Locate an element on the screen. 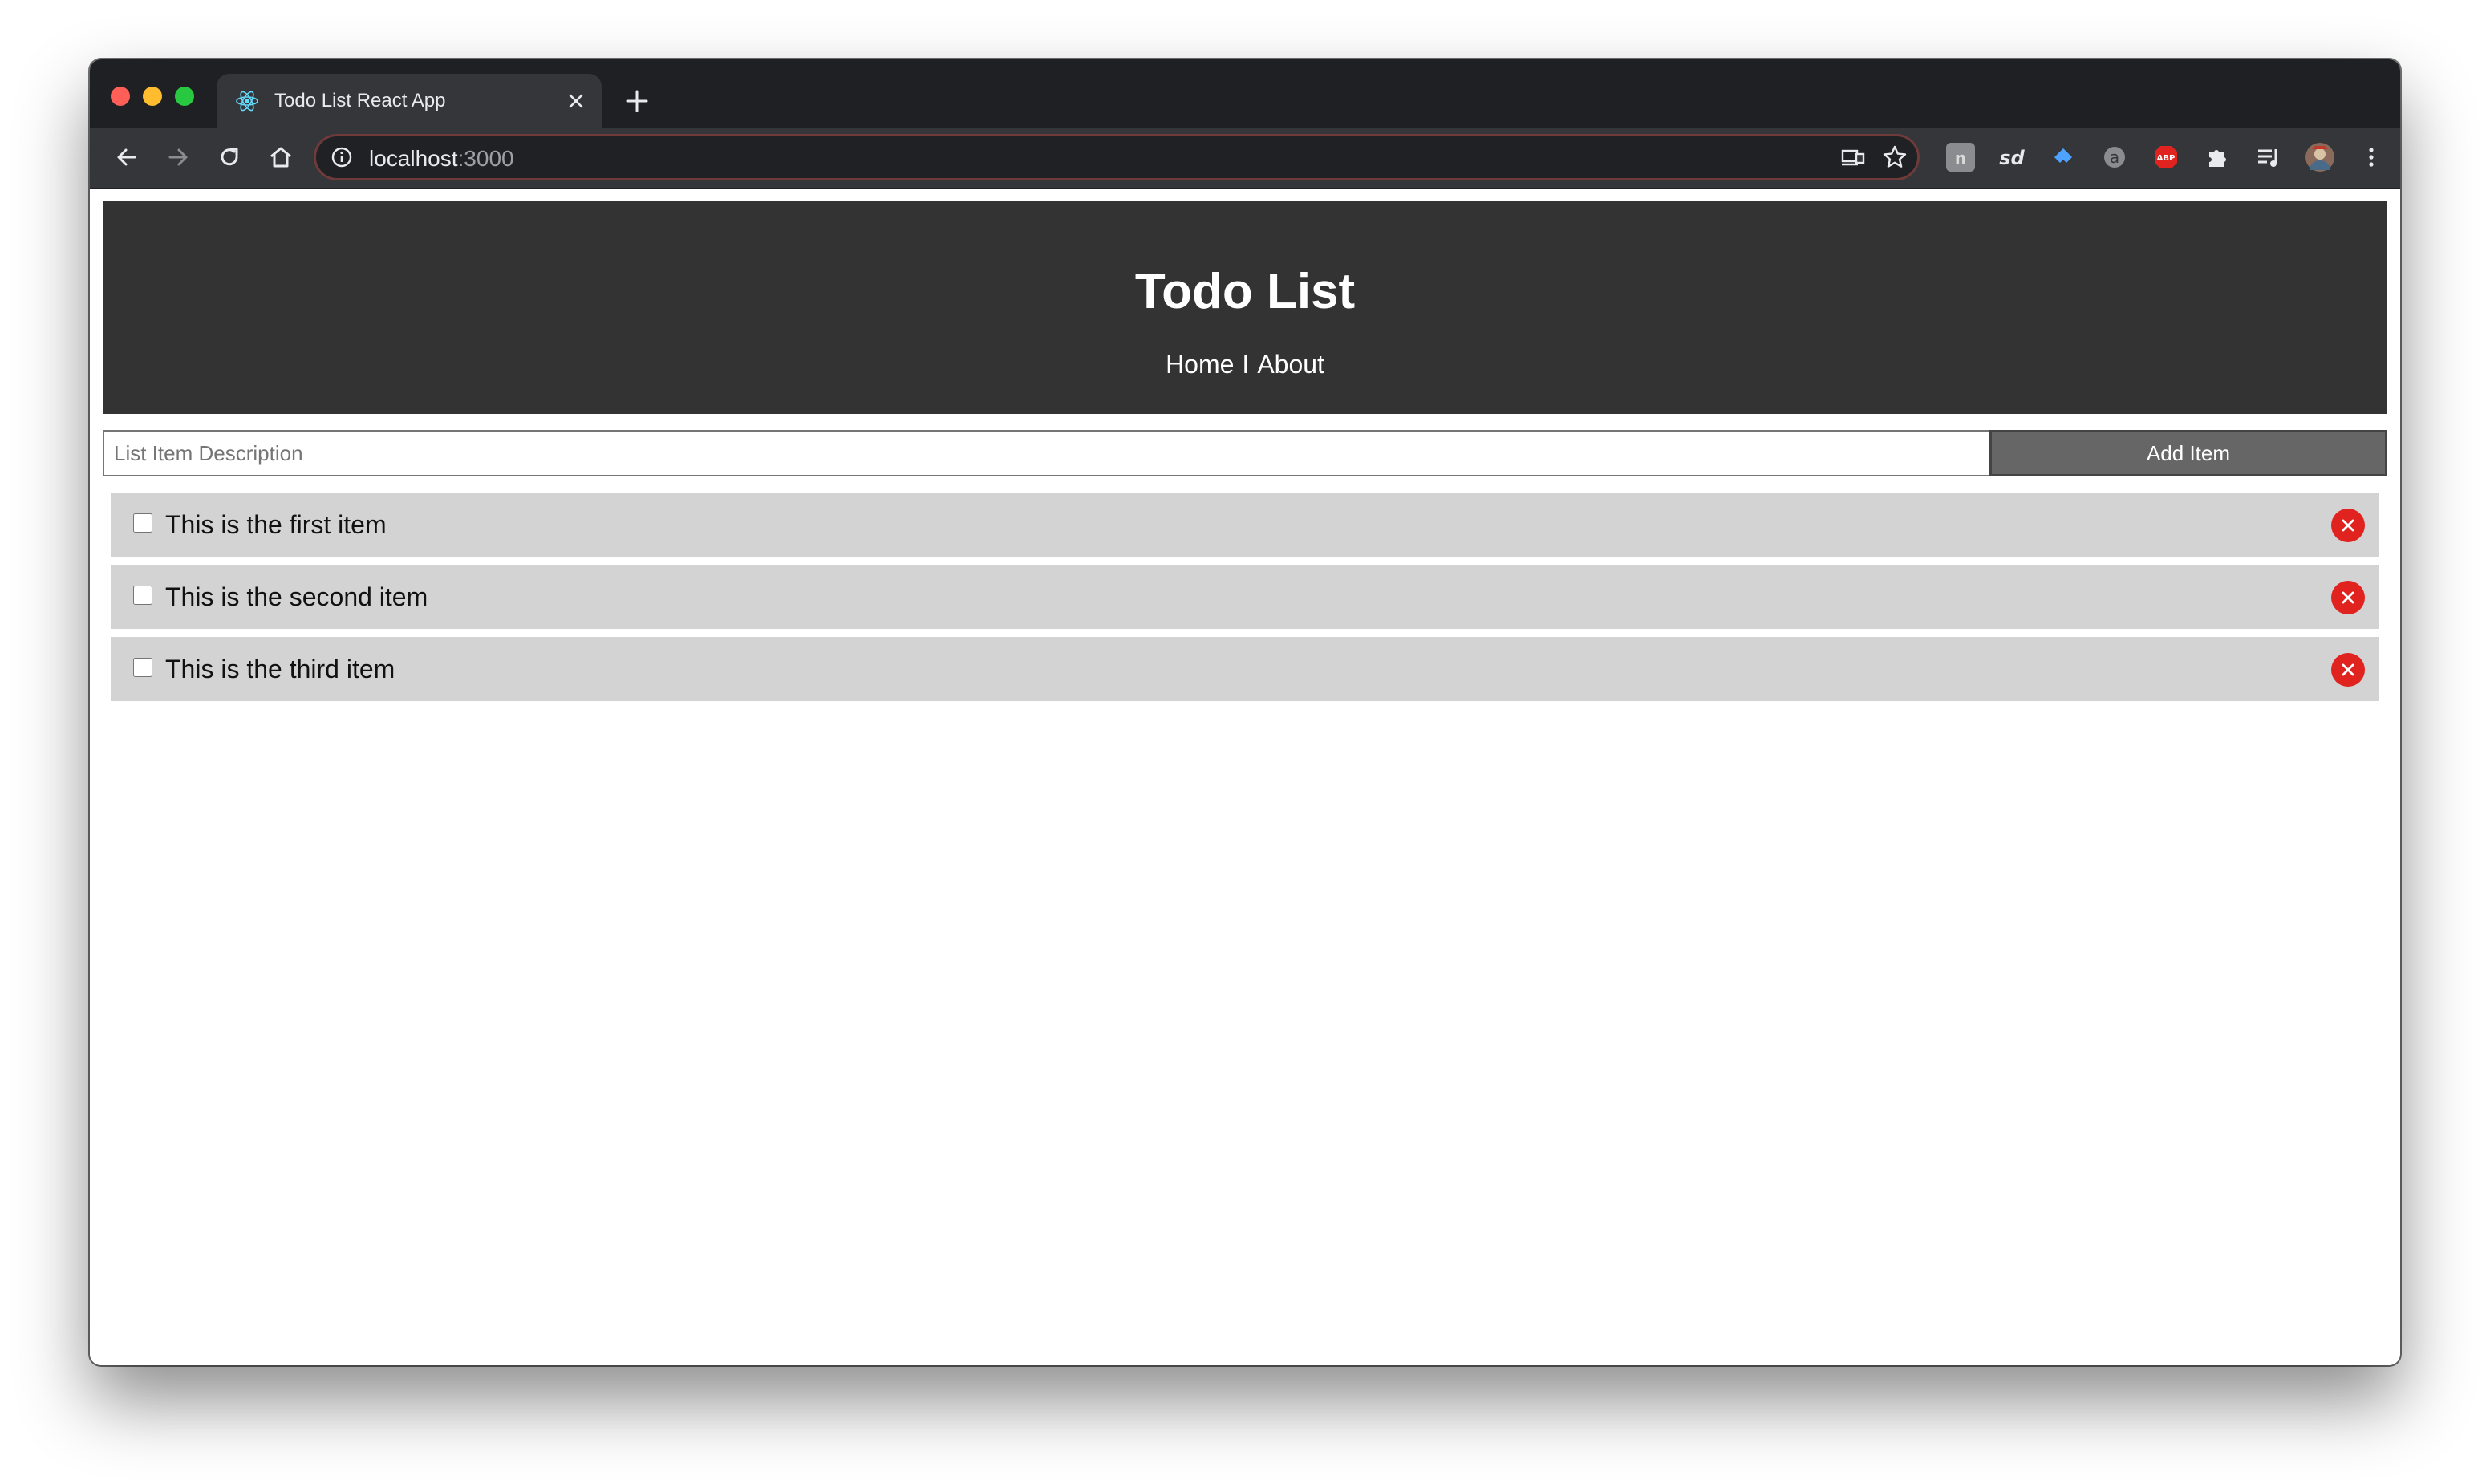 This screenshot has height=1484, width=2490. maximize-window-button is located at coordinates (184, 96).